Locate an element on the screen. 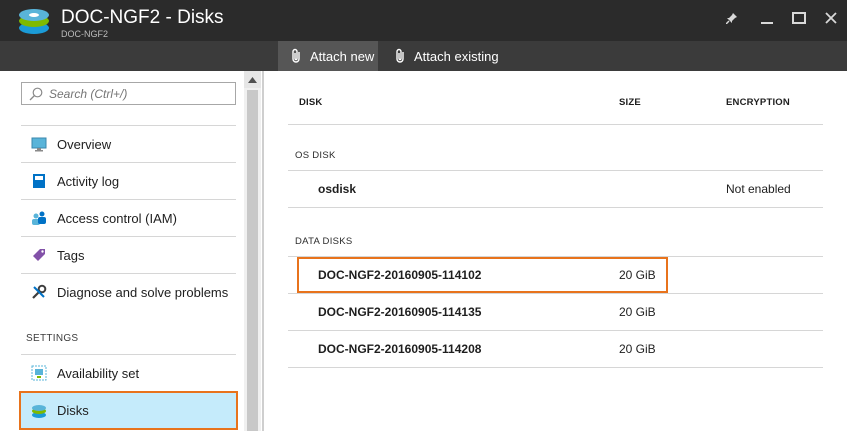 The image size is (847, 431). close-icon is located at coordinates (831, 18).